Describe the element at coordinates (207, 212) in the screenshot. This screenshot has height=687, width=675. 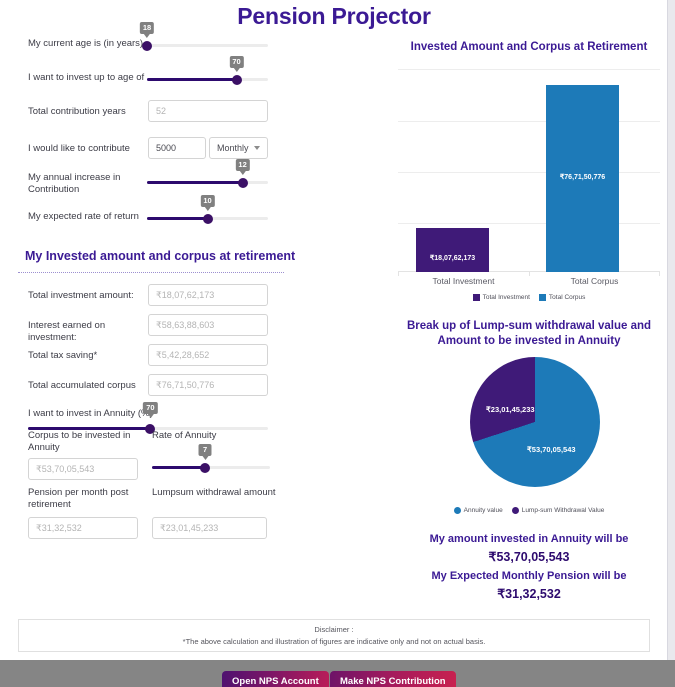
I see `expected-rate-slider: 10` at that location.